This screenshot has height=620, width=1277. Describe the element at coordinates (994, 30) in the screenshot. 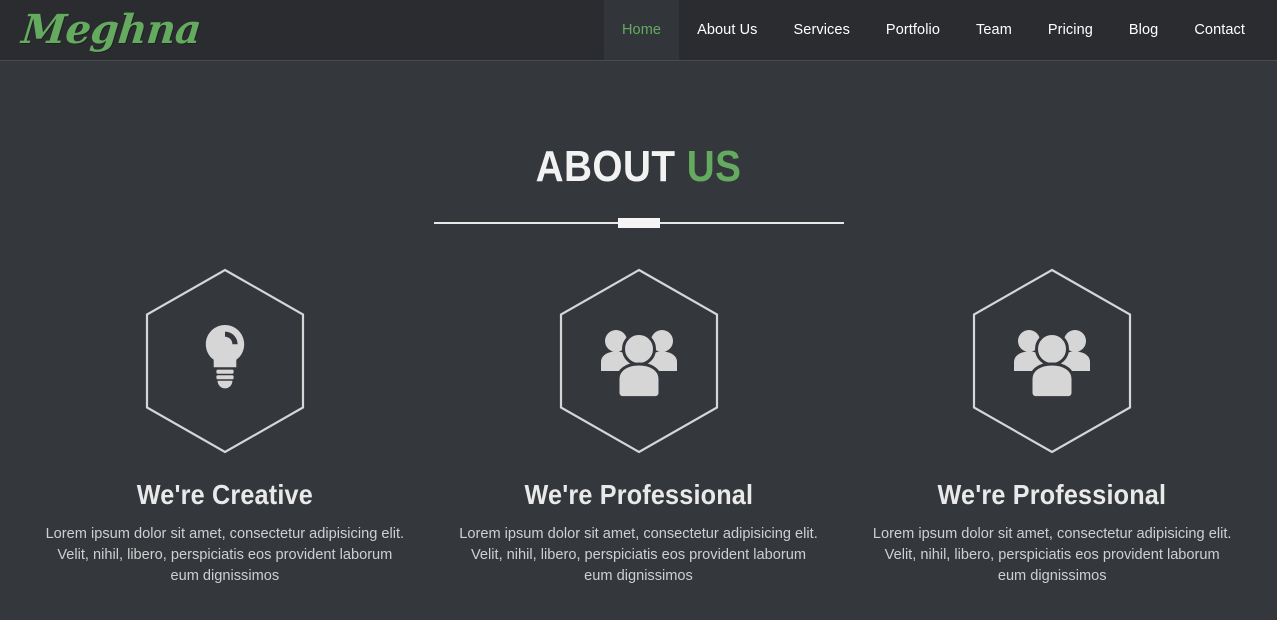

I see `nav-item-team: Team` at that location.